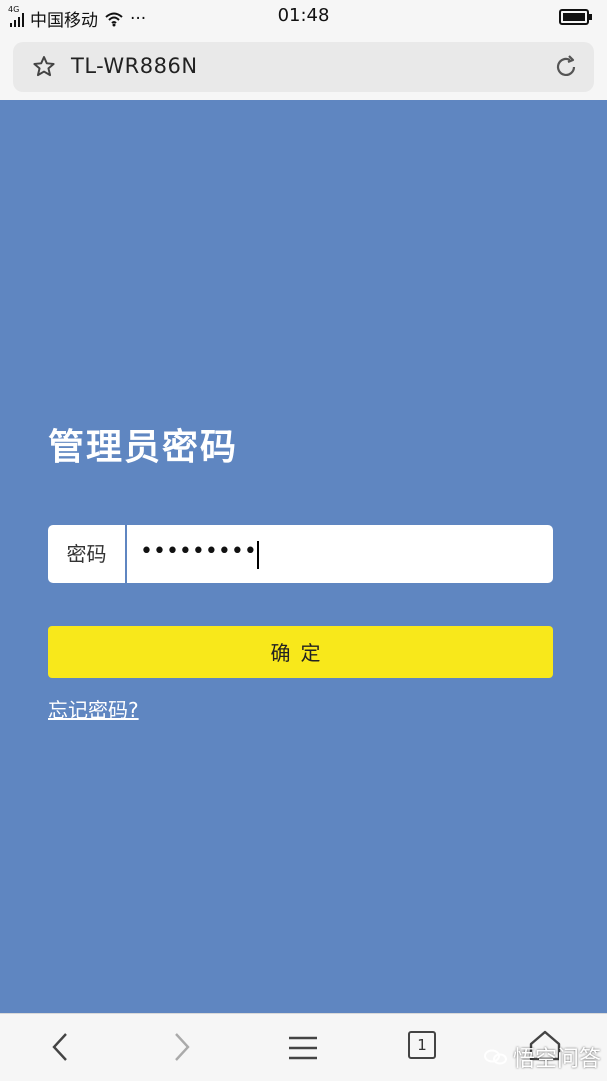  I want to click on confirm-button: 确定, so click(300, 652).